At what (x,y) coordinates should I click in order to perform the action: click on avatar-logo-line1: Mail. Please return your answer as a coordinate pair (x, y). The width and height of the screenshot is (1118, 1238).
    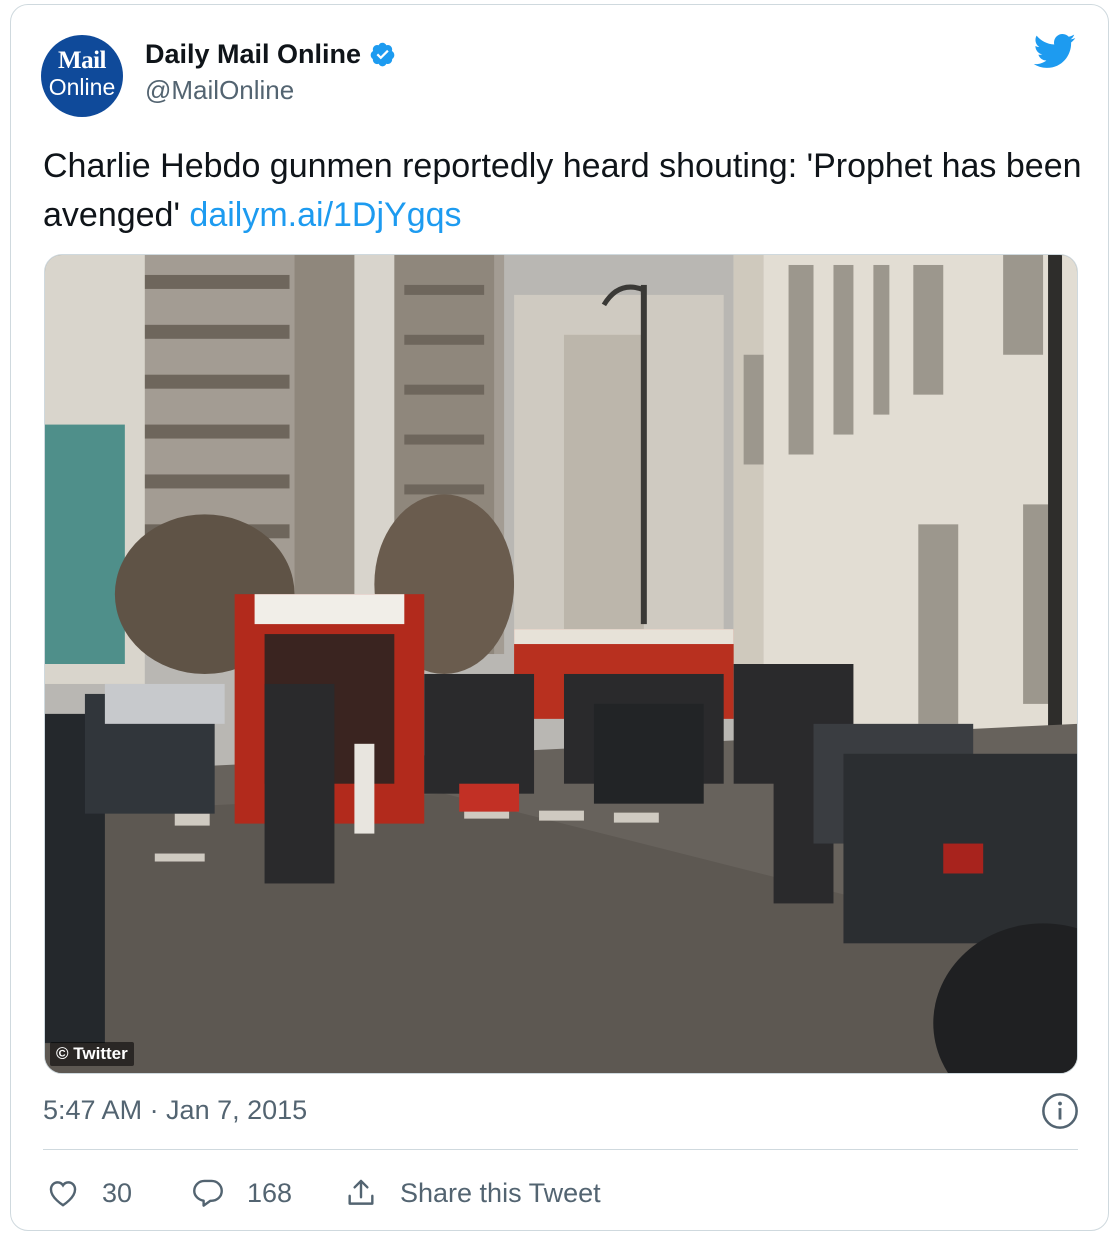
    Looking at the image, I should click on (82, 60).